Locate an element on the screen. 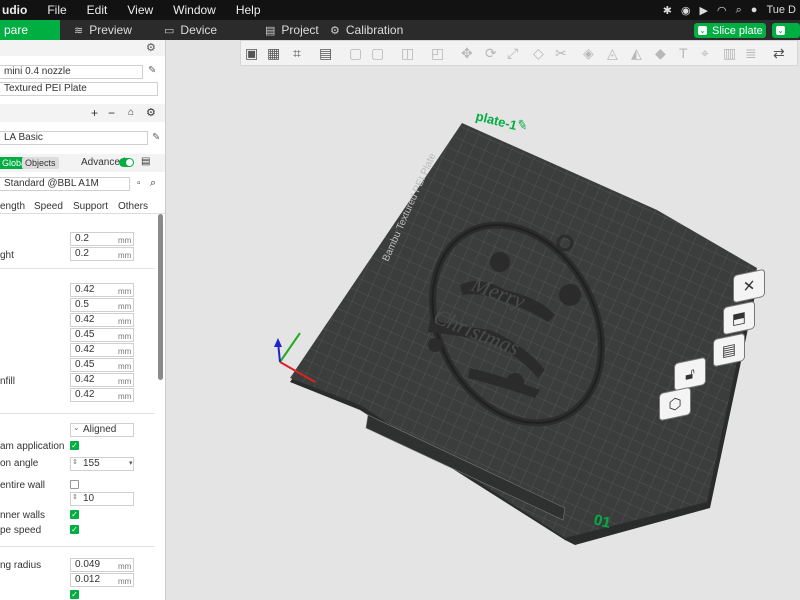 The image size is (800, 600). add-object-icon: ▣ is located at coordinates (253, 53).